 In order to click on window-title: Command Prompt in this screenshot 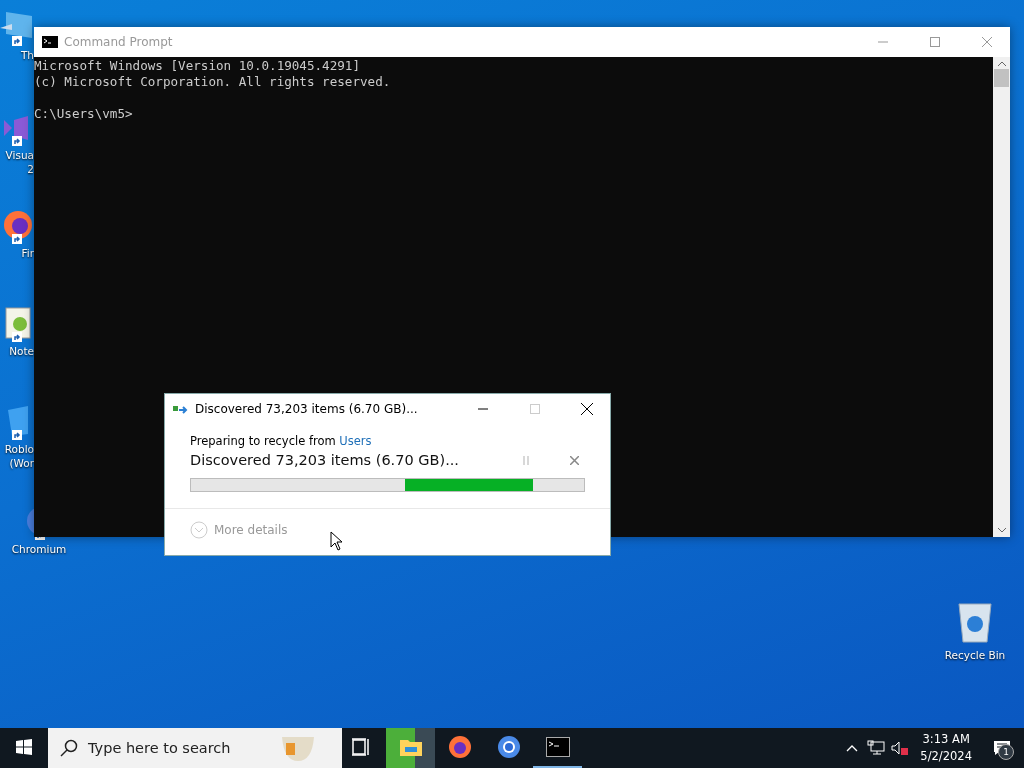, I will do `click(119, 42)`.